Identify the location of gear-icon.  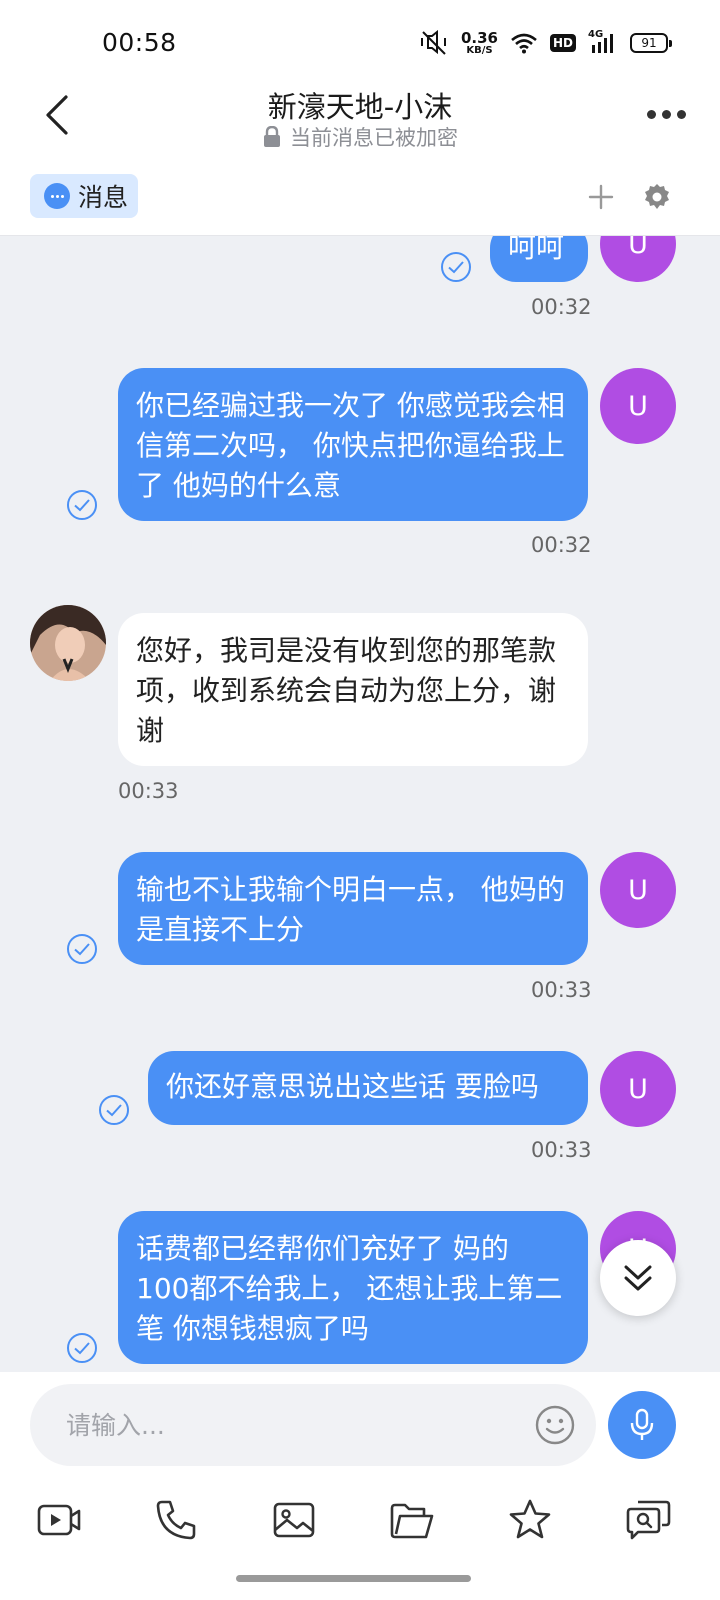
(657, 197).